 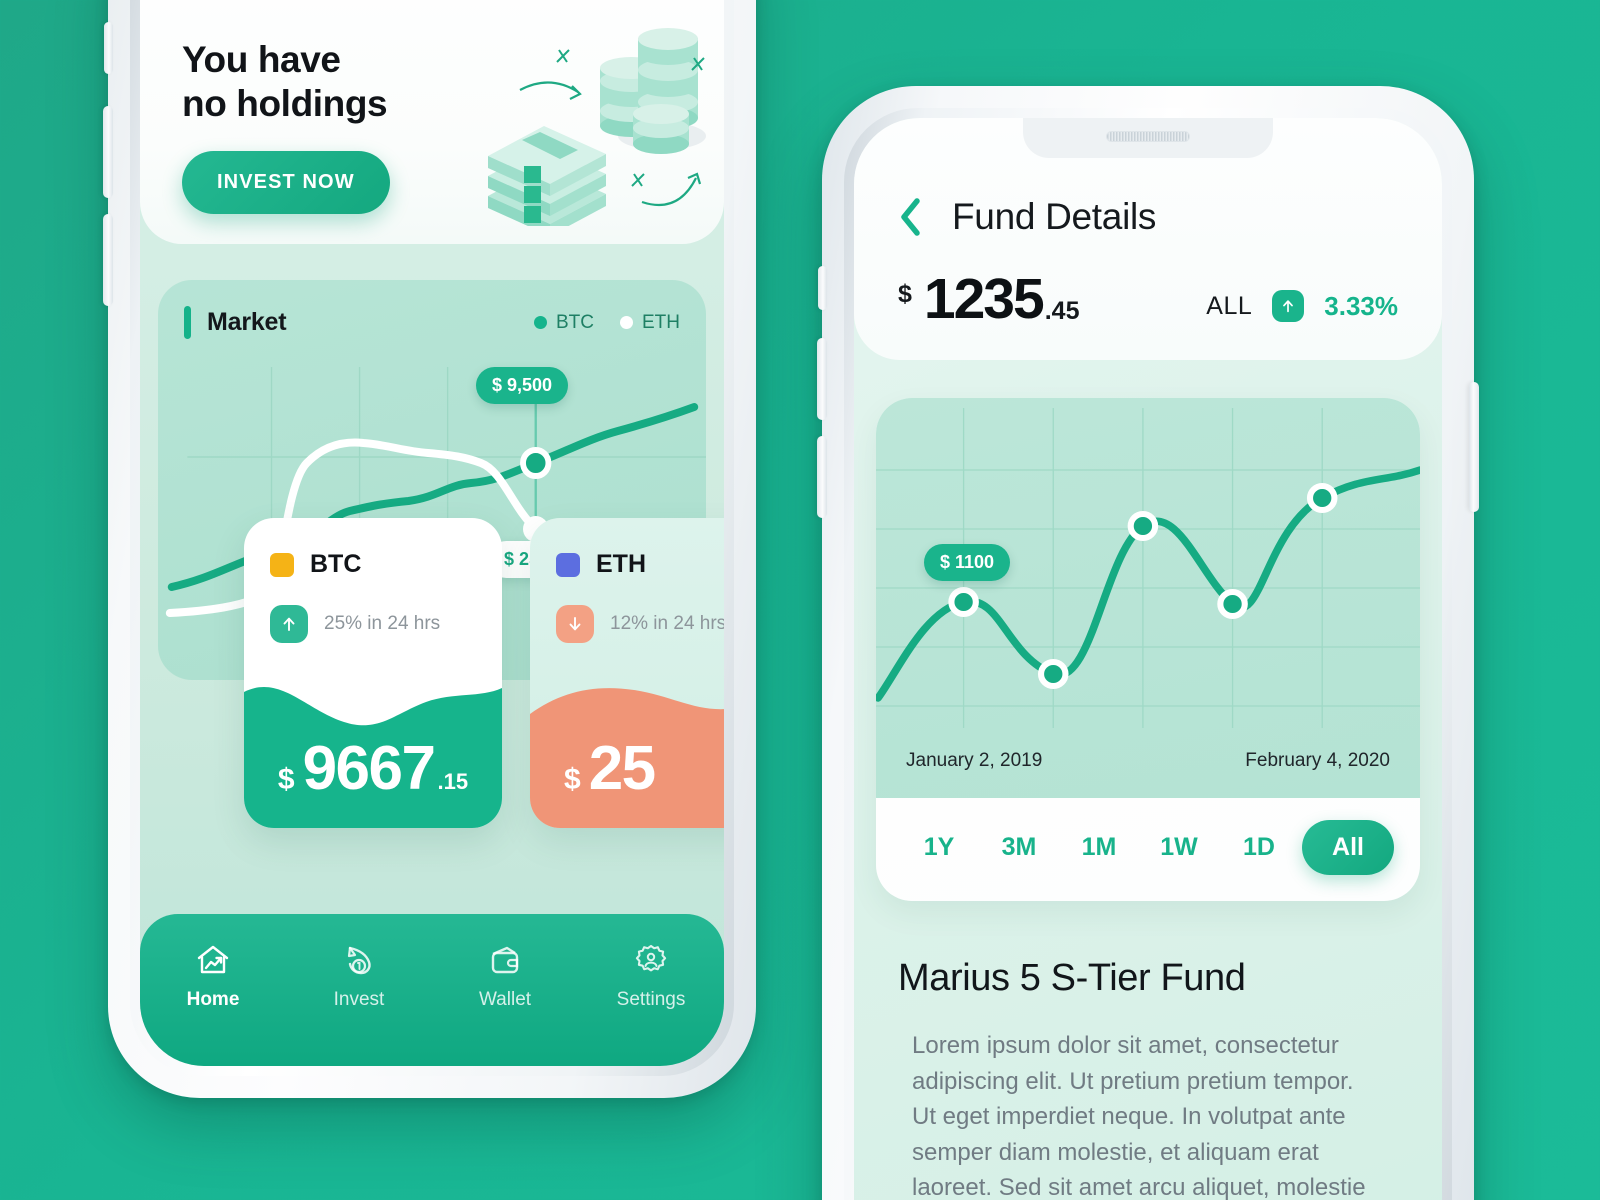 I want to click on home-chart-icon, so click(x=213, y=959).